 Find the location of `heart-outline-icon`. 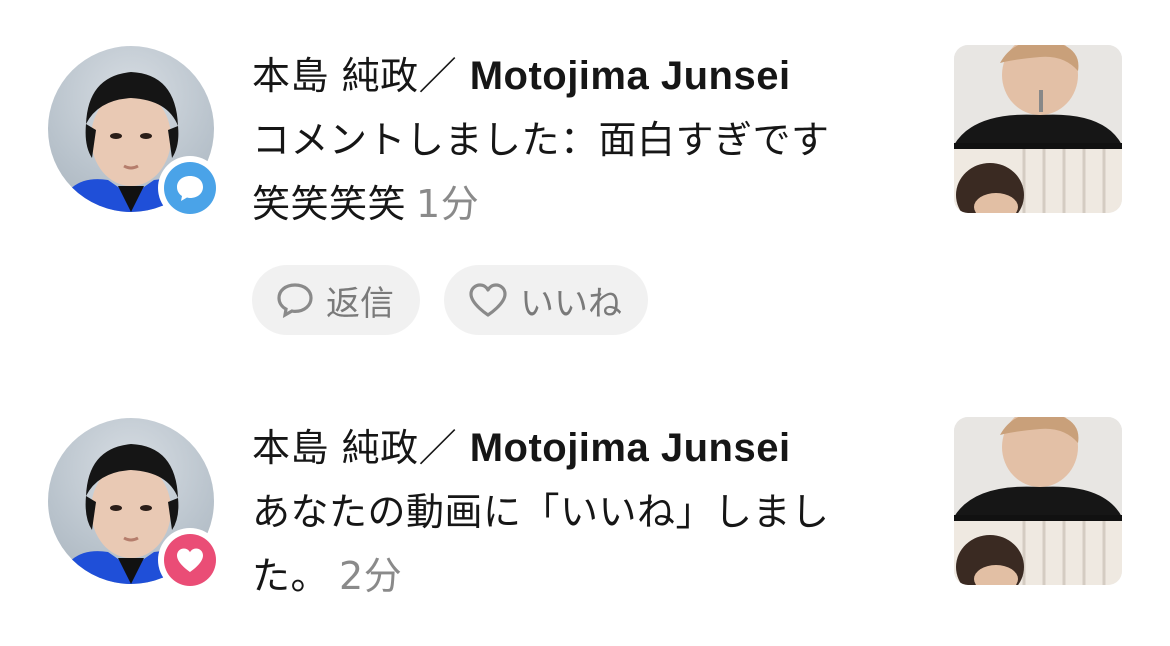

heart-outline-icon is located at coordinates (488, 300).